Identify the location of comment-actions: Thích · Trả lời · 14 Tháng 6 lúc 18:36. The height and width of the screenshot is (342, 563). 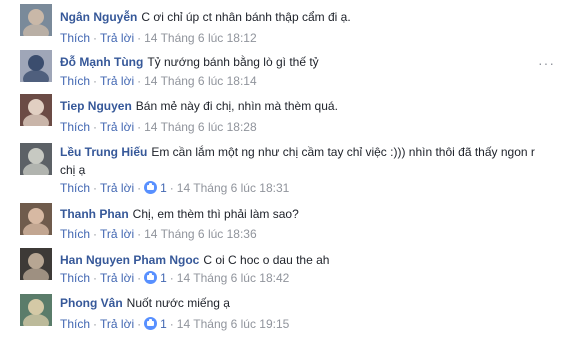
(158, 234).